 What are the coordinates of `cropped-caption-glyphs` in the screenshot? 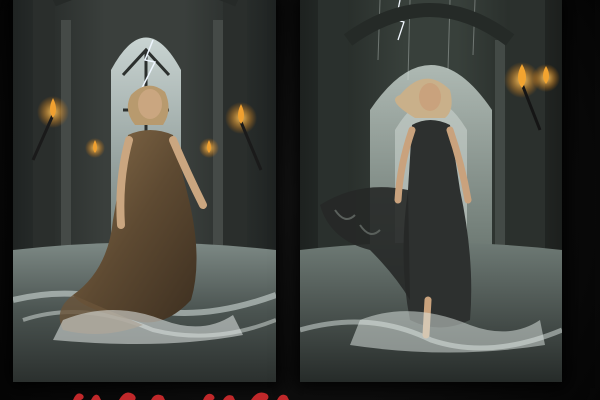 It's located at (181, 396).